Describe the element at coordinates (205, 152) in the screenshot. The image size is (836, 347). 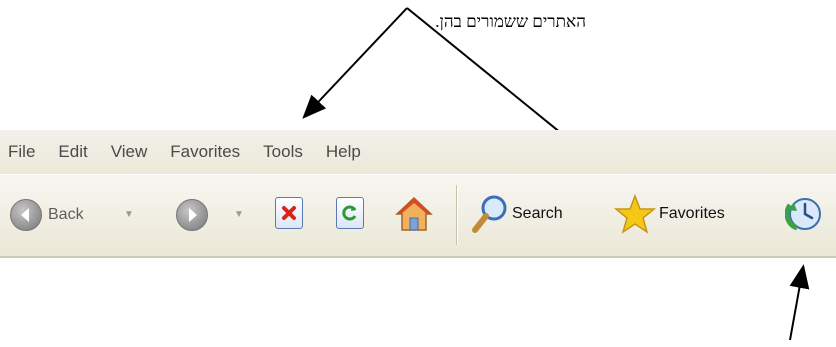
I see `menu-favorites: Favorites` at that location.